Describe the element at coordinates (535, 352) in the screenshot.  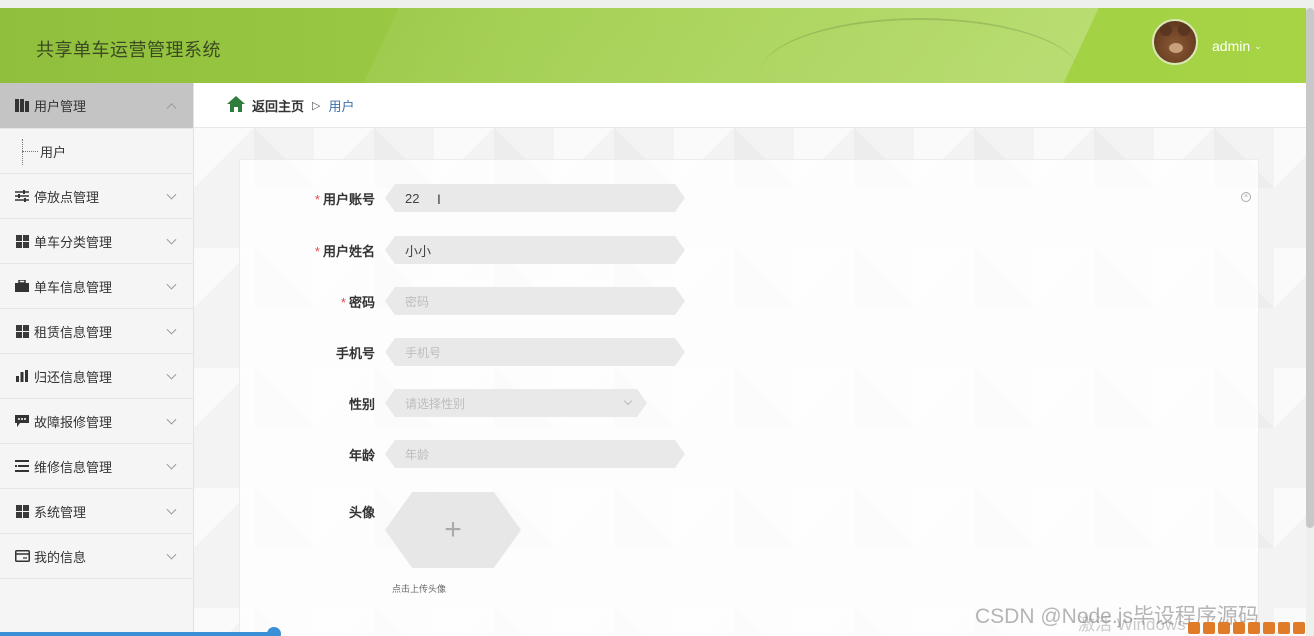
I see `phone-input: 手机号` at that location.